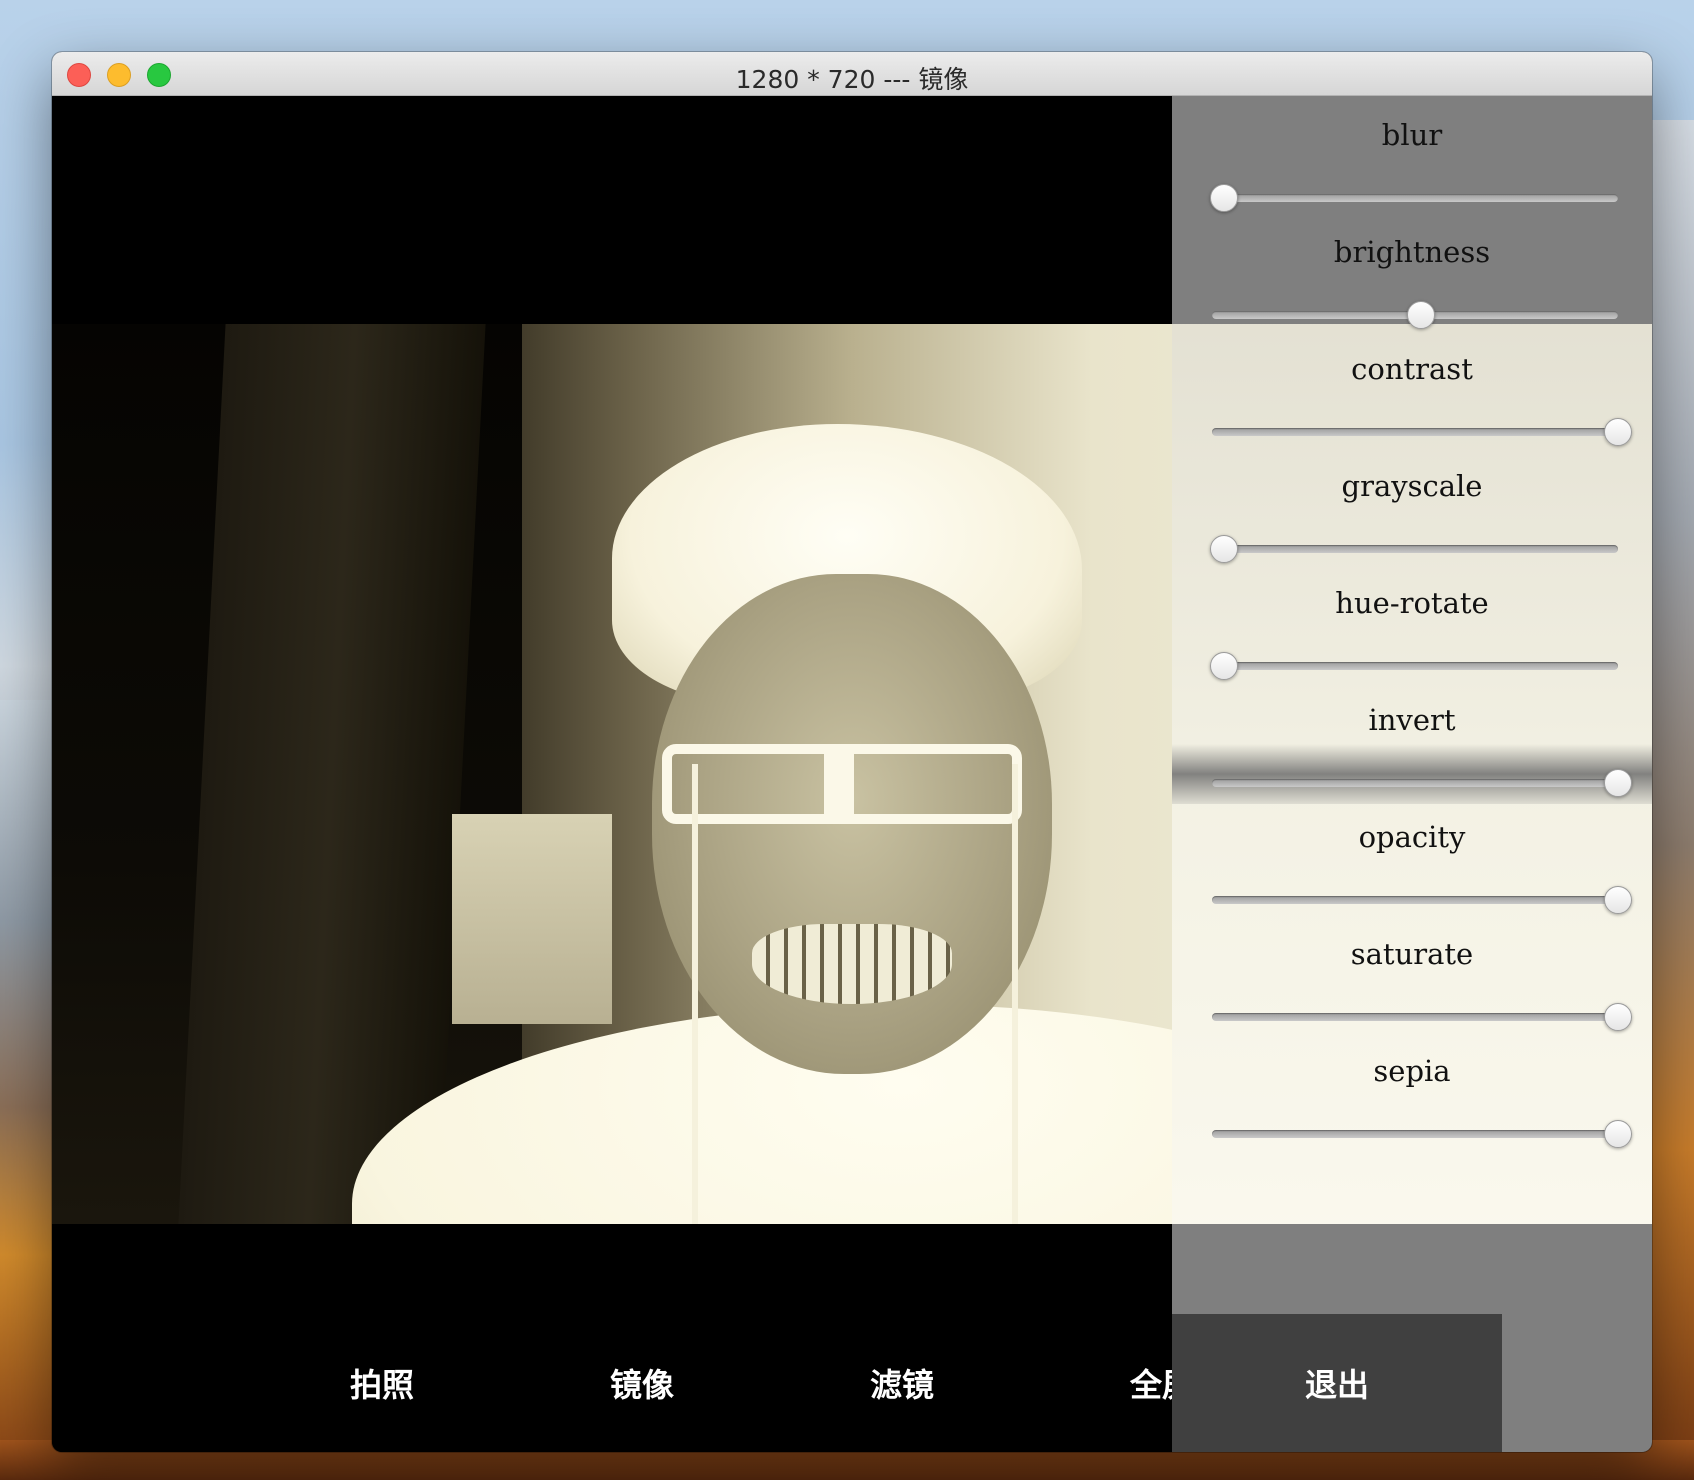 The image size is (1694, 1480). What do you see at coordinates (1224, 549) in the screenshot?
I see `grayscale-slider-thumb` at bounding box center [1224, 549].